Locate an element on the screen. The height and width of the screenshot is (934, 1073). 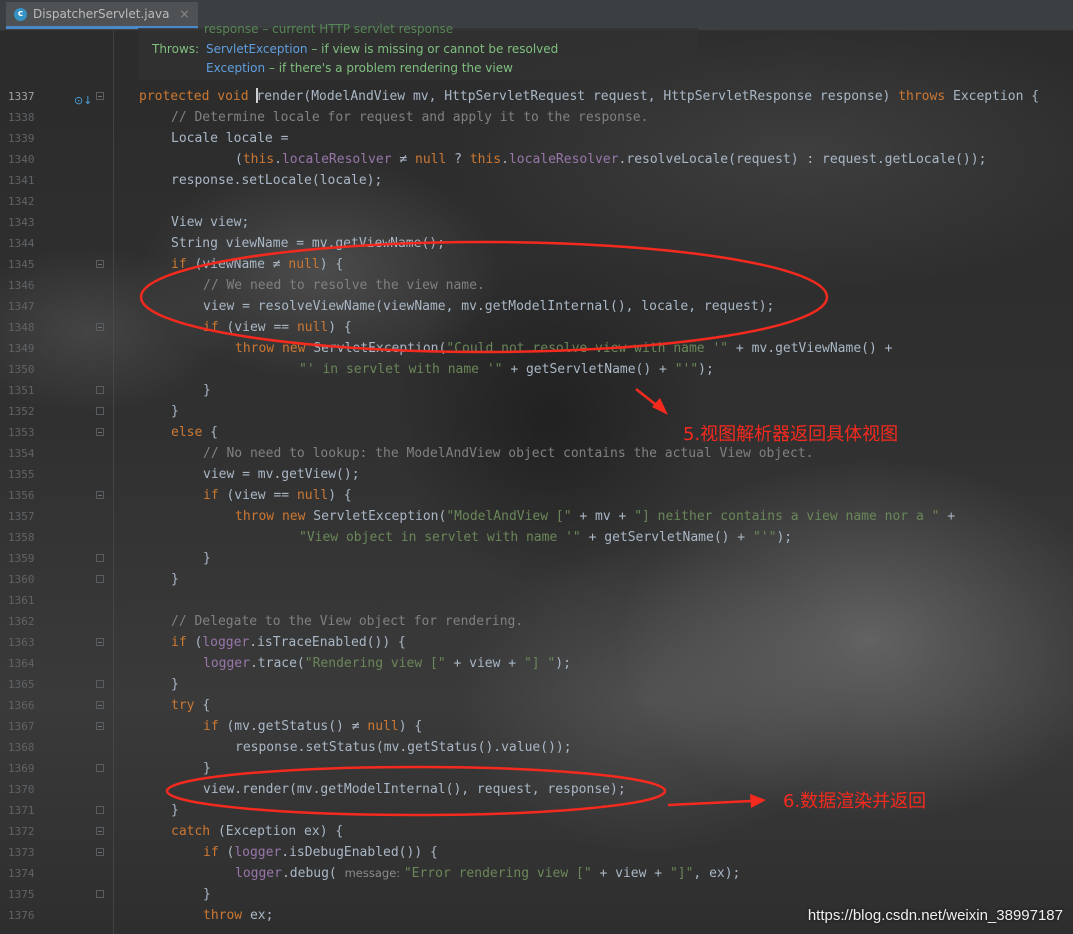
annotation-data-render: 6.数据渲染并返回 is located at coordinates (855, 801).